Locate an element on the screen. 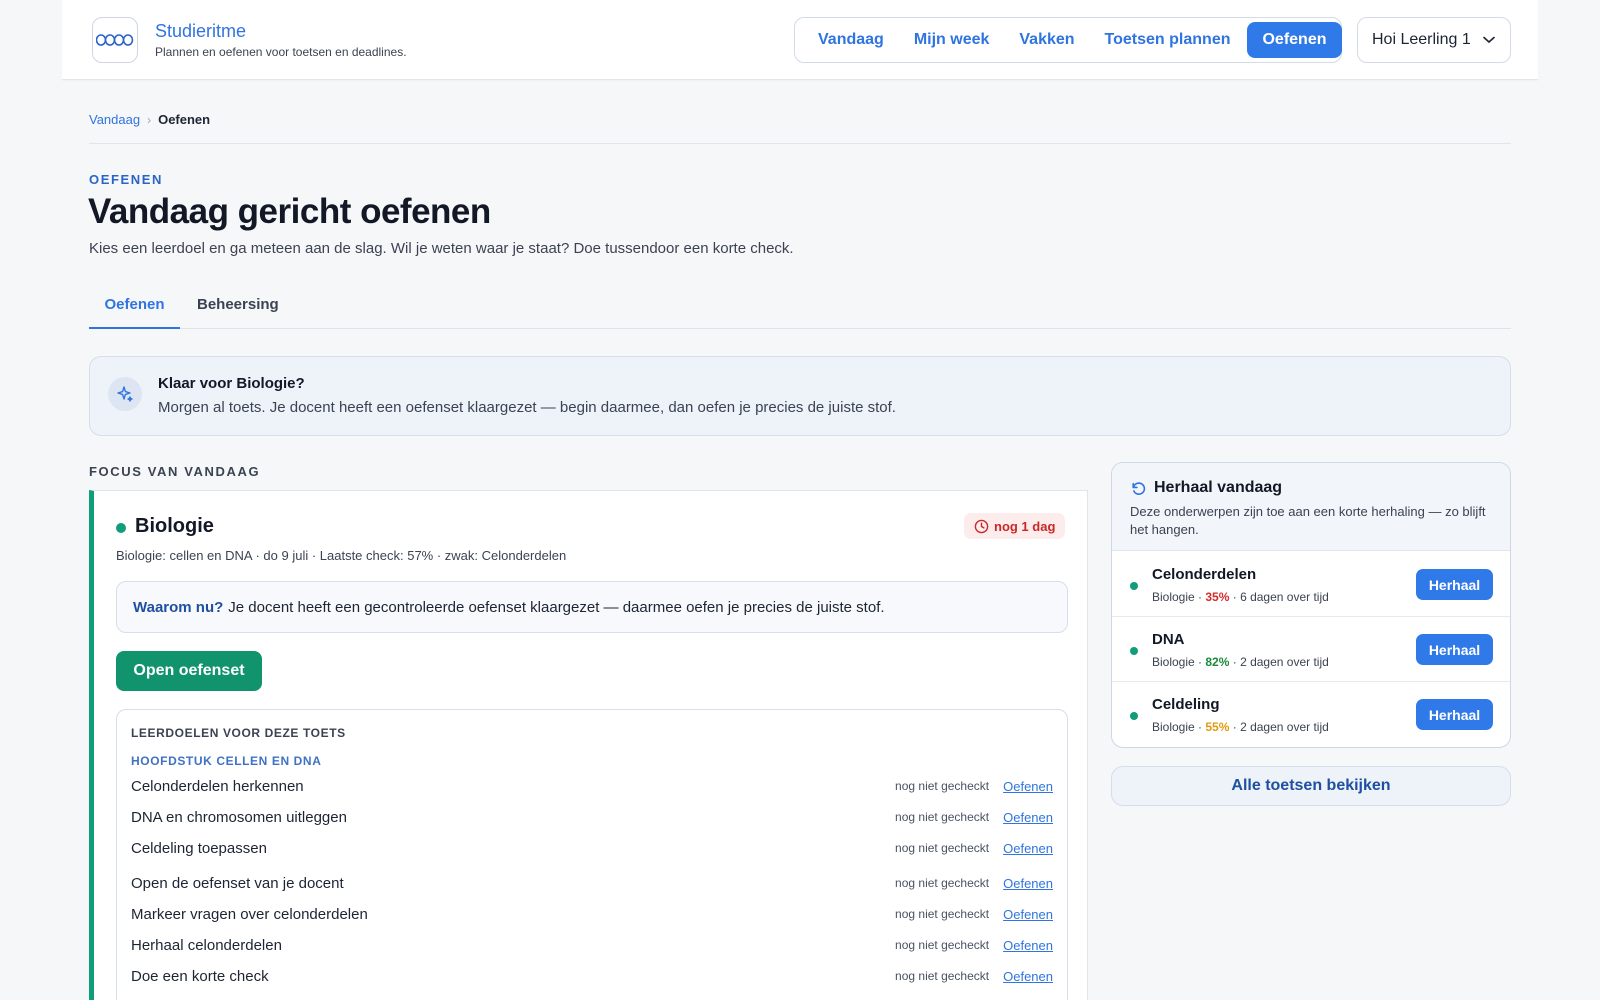 The height and width of the screenshot is (1000, 1600). repeat-item-meta: Biologie · 55% · 2 dagen over tijd is located at coordinates (1240, 727).